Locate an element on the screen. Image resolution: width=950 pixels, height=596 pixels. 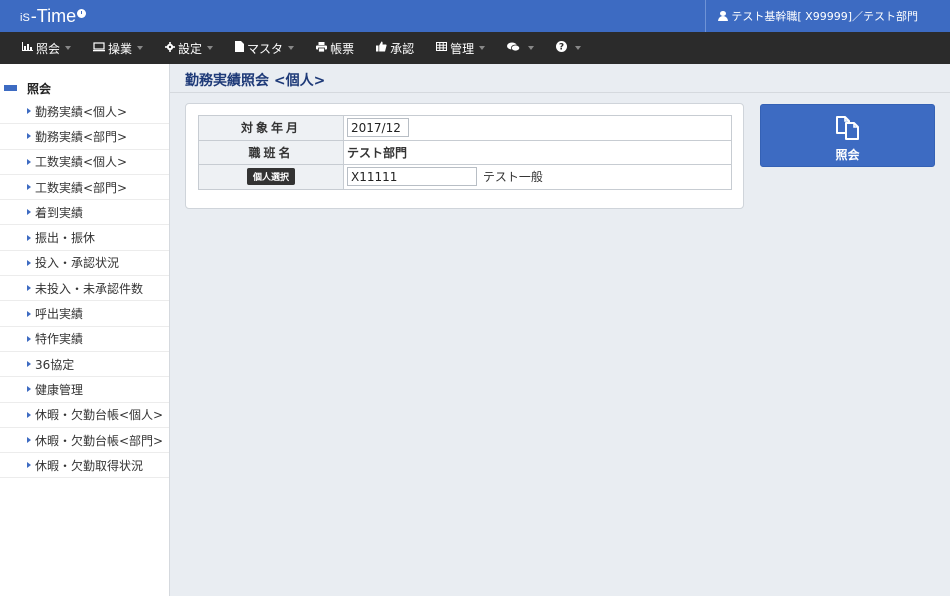
menu-master: マスタ is located at coordinates (265, 48).